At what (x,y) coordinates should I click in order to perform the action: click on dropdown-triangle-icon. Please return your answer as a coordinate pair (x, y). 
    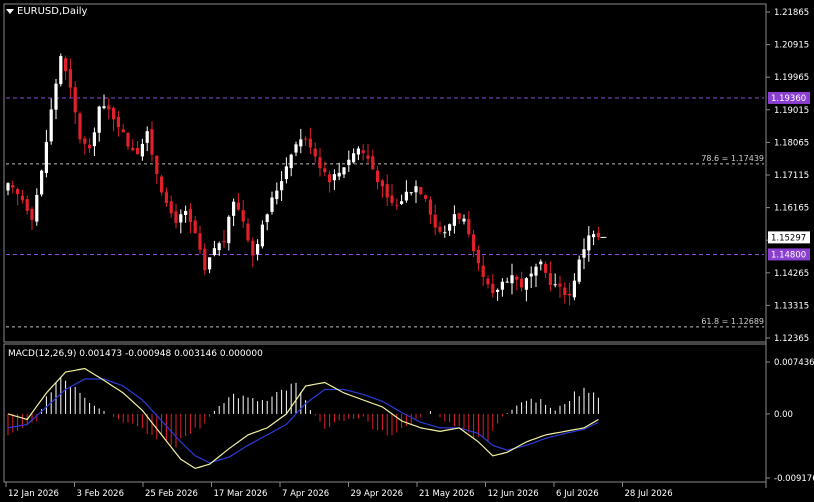
    Looking at the image, I should click on (10, 11).